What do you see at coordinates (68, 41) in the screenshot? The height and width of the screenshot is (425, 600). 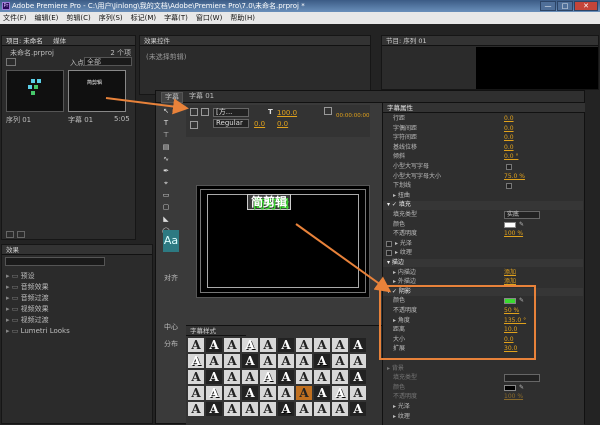 I see `project-tab: 项目: 未命名 媒体` at bounding box center [68, 41].